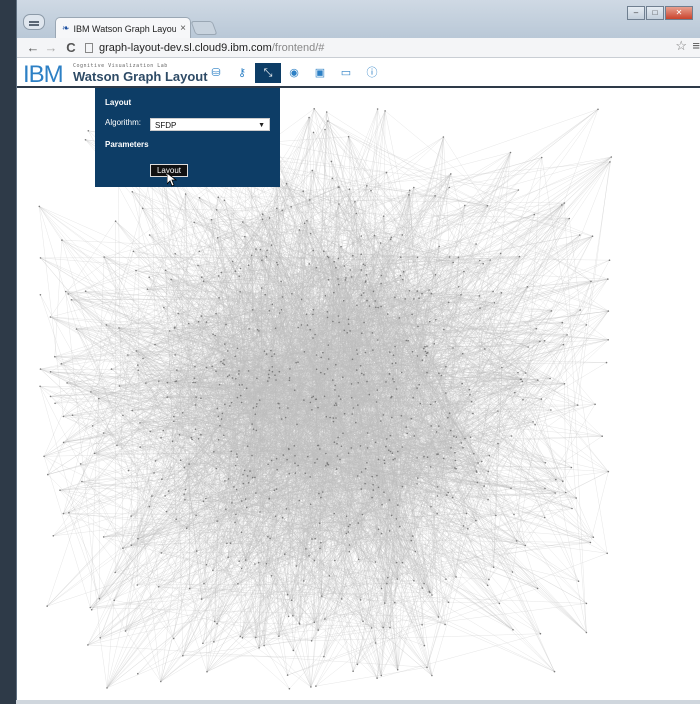 The height and width of the screenshot is (704, 700). Describe the element at coordinates (320, 73) in the screenshot. I see `image-icon: ▣` at that location.